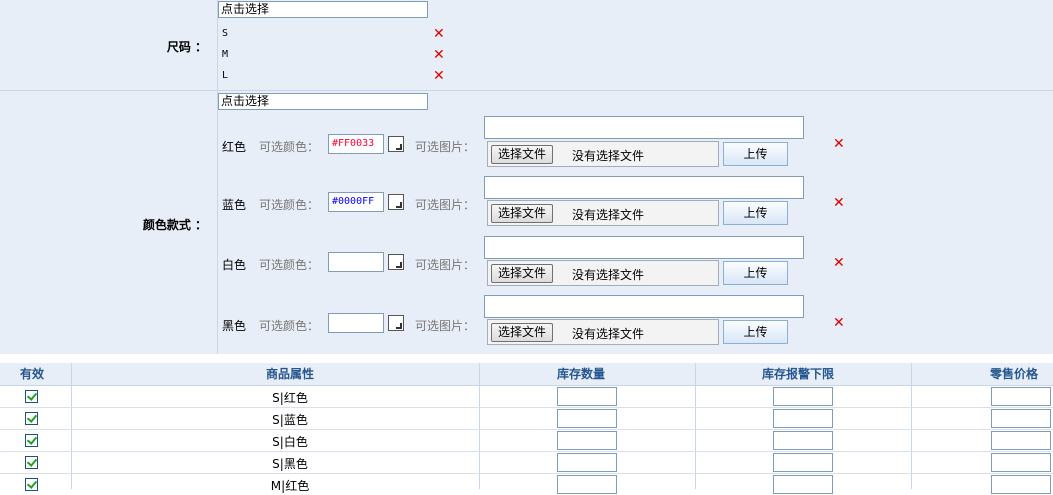 This screenshot has width=1053, height=495. Describe the element at coordinates (439, 76) in the screenshot. I see `delete-size-l-icon: ✕` at that location.